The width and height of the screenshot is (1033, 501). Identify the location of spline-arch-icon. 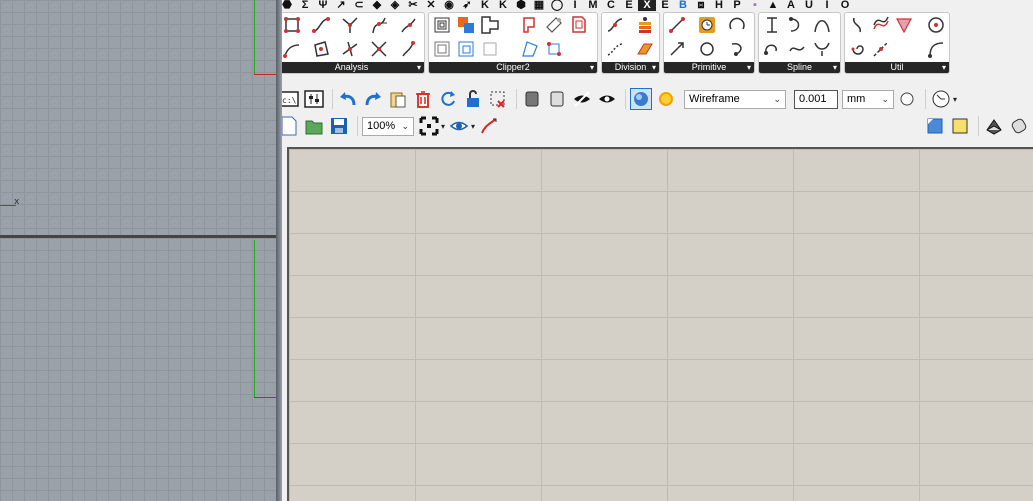
(822, 25).